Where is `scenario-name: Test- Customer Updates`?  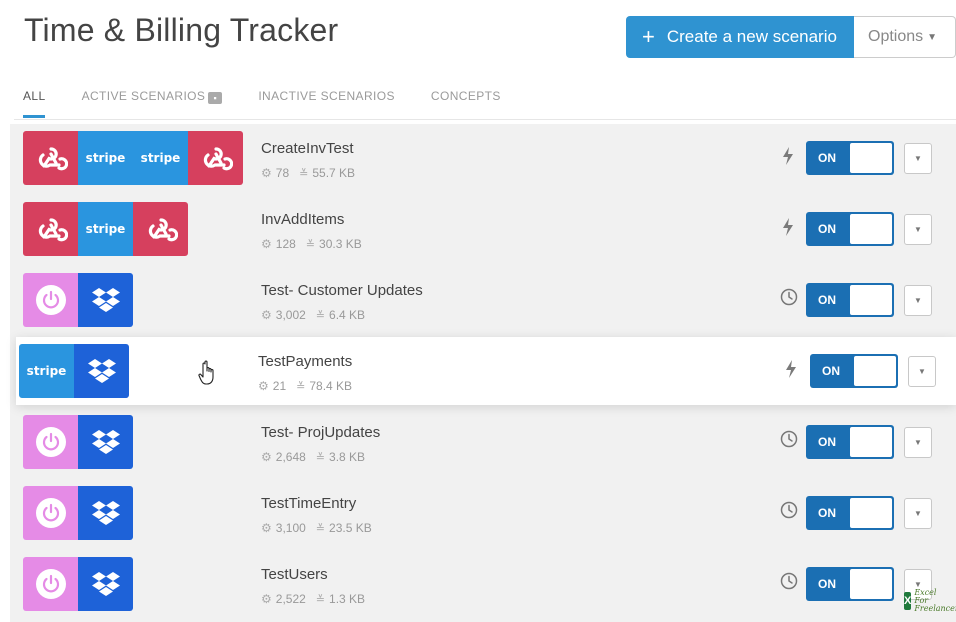 scenario-name: Test- Customer Updates is located at coordinates (342, 290).